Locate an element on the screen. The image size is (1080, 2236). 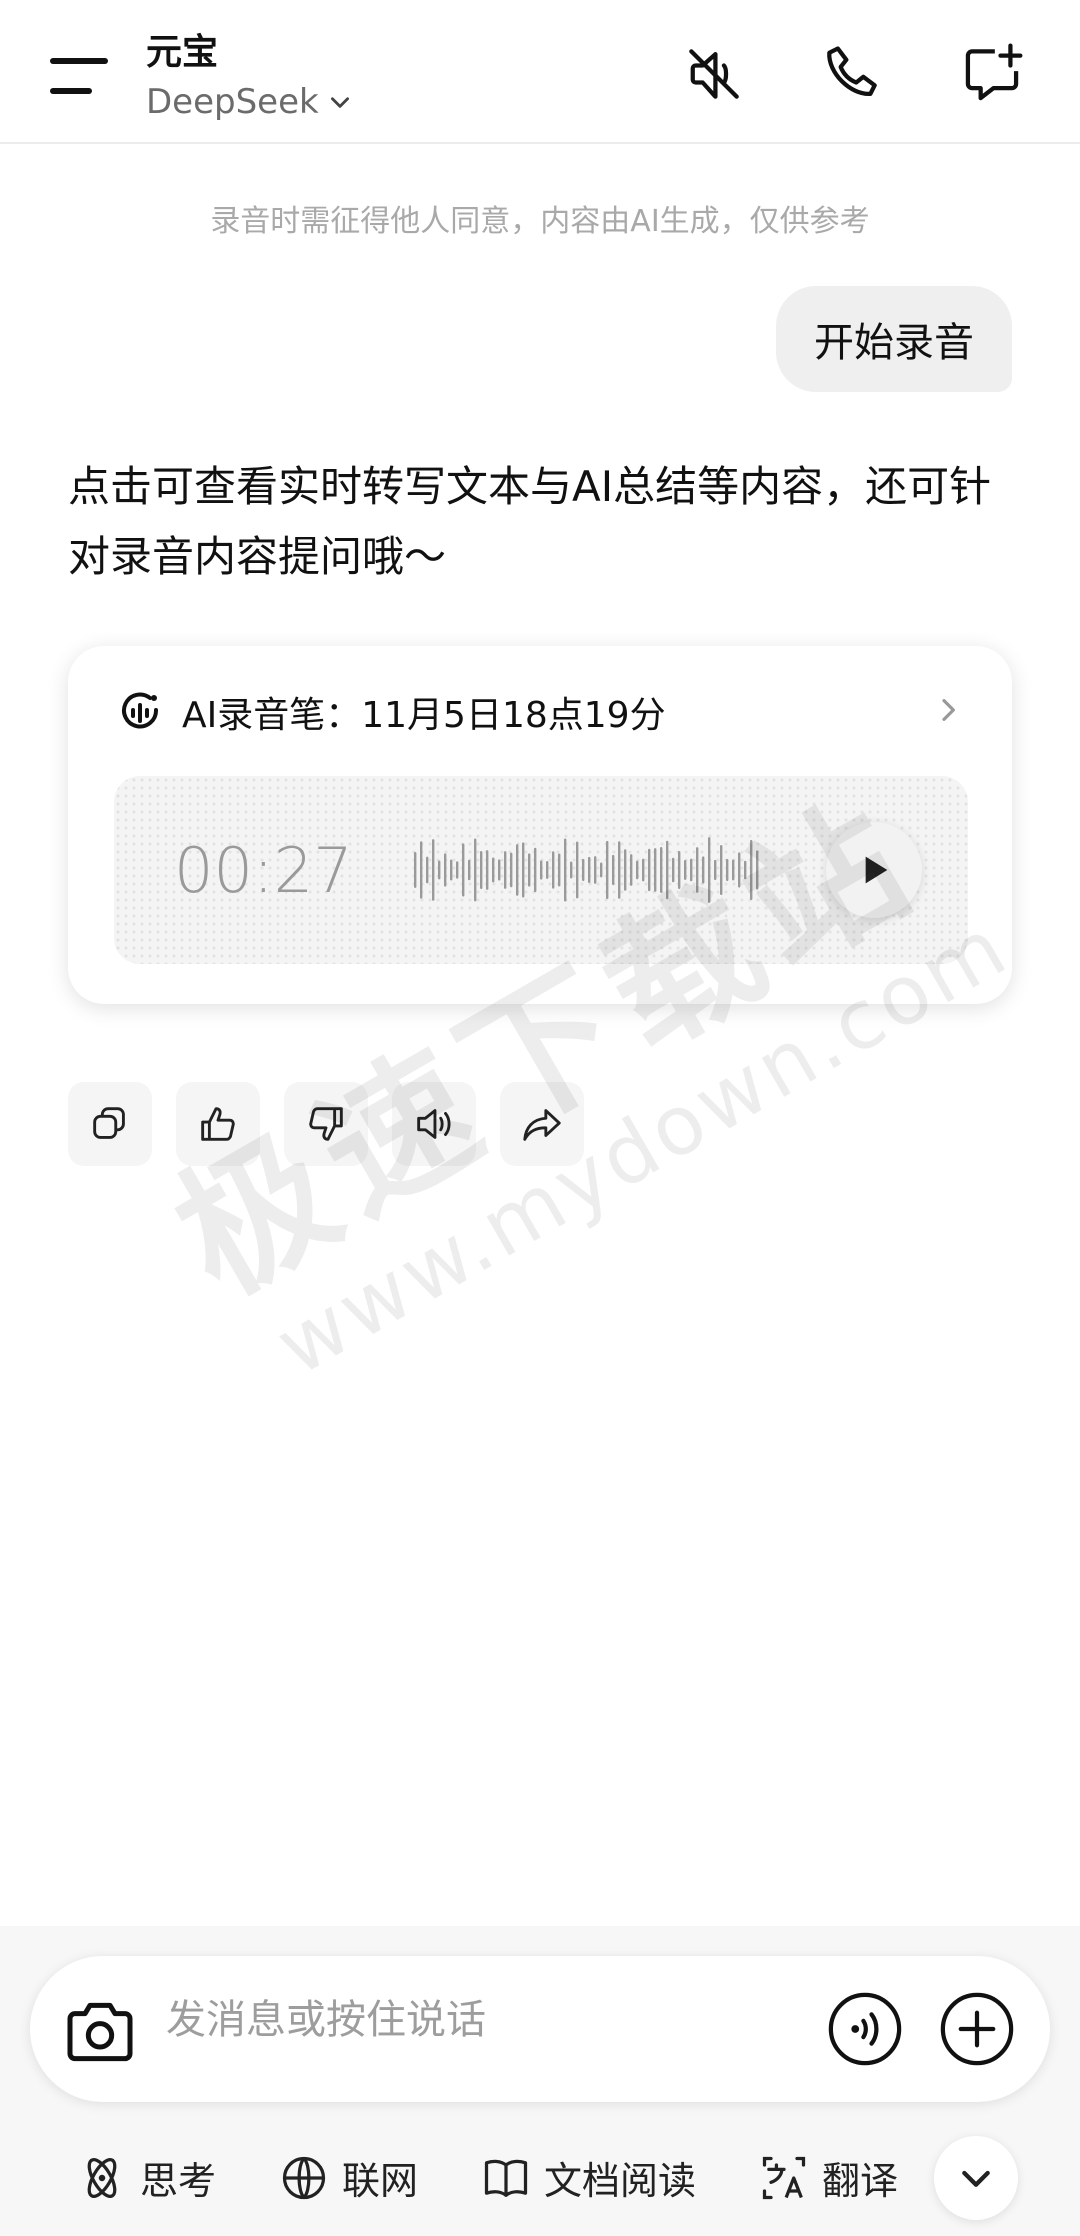
model-selector: DeepSeek is located at coordinates (249, 102).